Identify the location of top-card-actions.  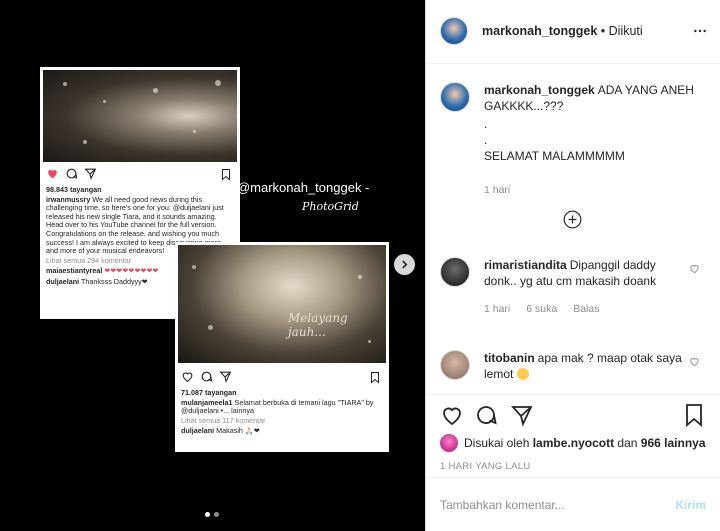
(71, 173).